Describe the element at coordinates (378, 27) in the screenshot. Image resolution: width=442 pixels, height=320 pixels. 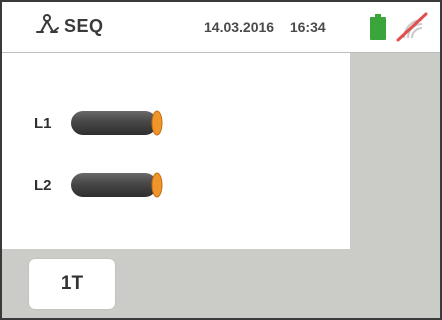
I see `battery-icon` at that location.